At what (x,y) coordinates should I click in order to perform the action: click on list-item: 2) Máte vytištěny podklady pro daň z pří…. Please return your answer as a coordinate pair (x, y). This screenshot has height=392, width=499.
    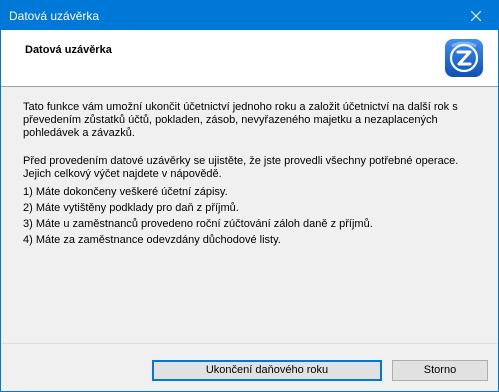
    Looking at the image, I should click on (131, 208).